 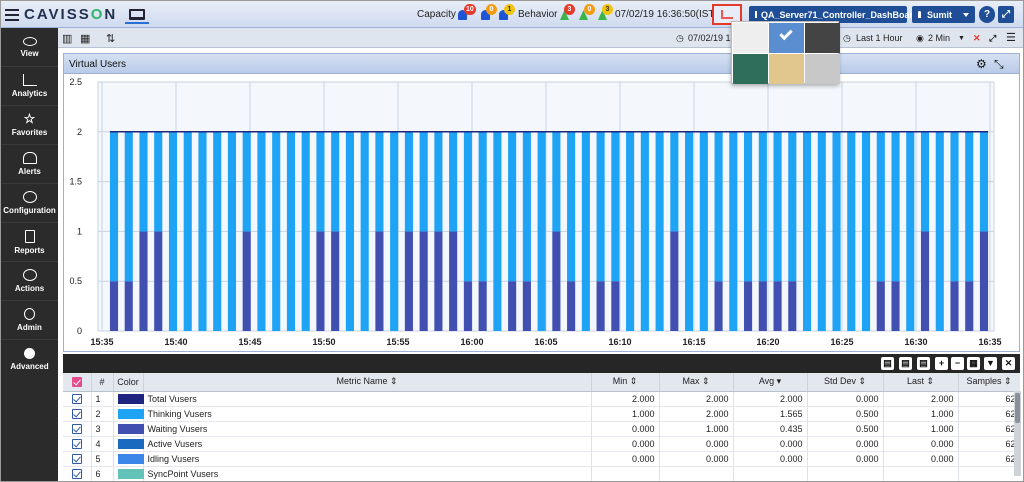 I want to click on list-menu-icon: ☰, so click(x=1011, y=37).